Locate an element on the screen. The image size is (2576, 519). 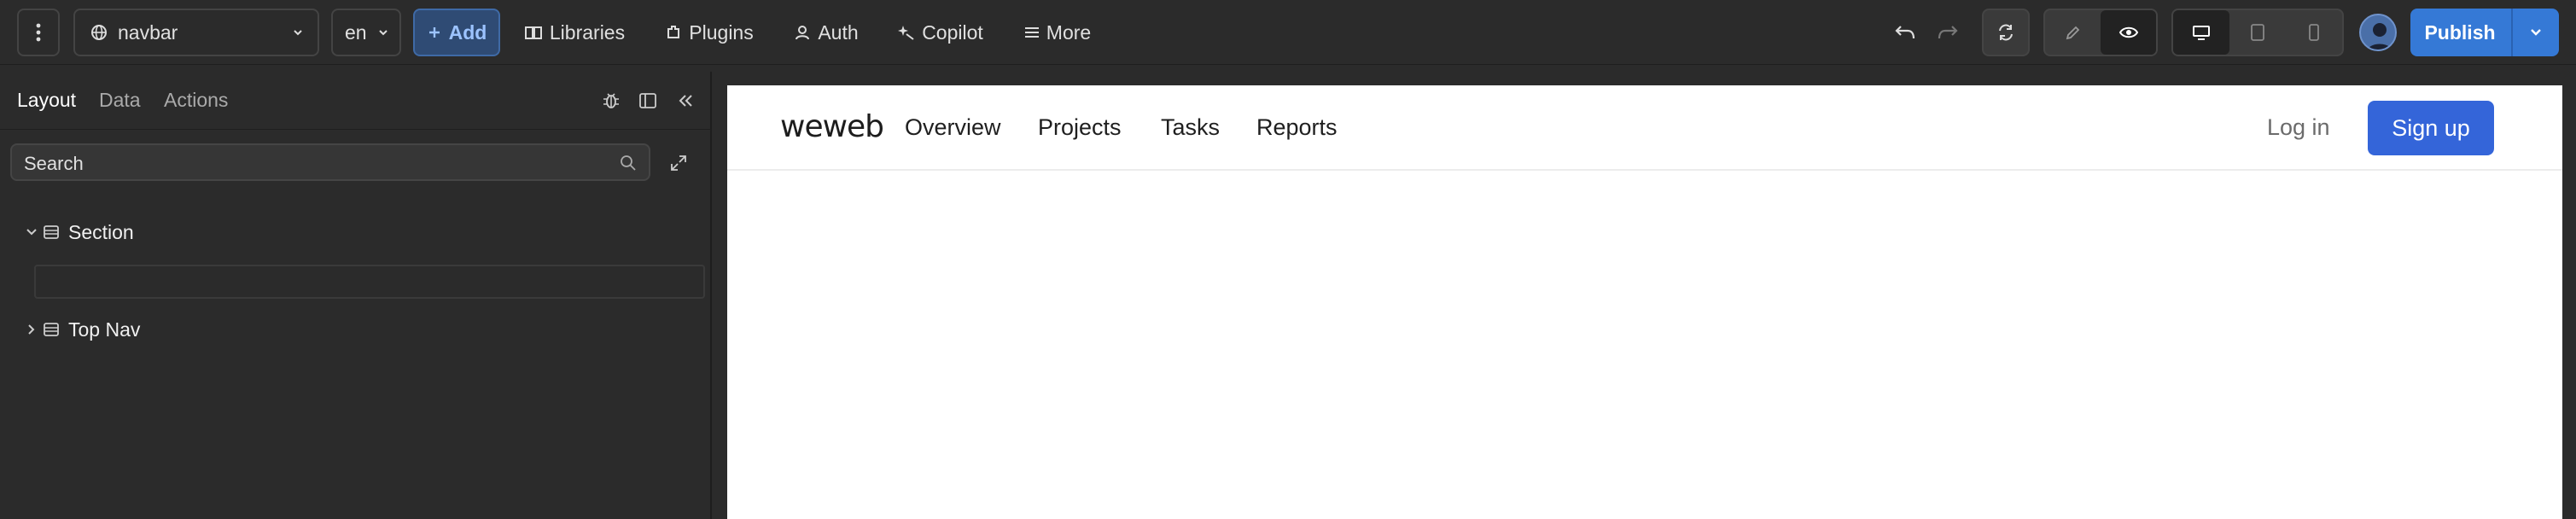
device-toggle is located at coordinates (2257, 32).